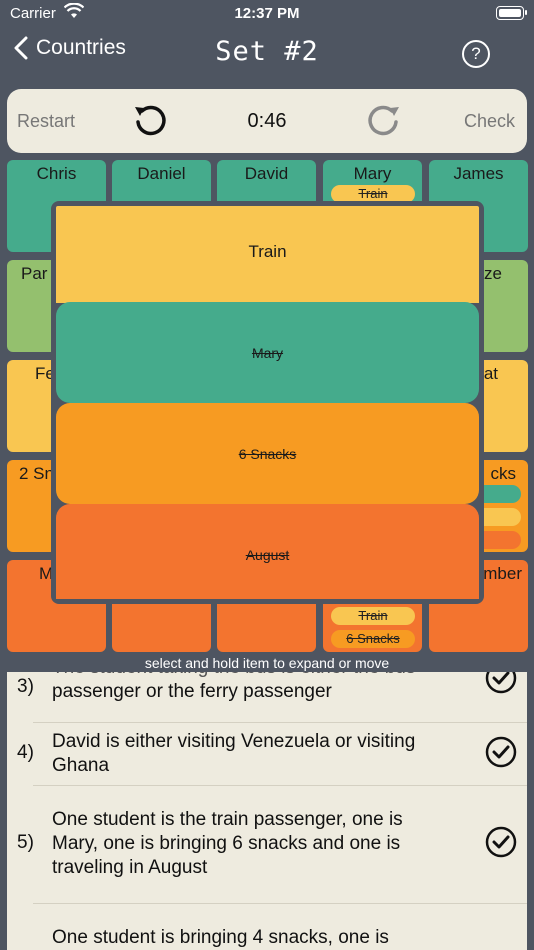 This screenshot has width=534, height=950. I want to click on page-title: Set #2, so click(267, 51).